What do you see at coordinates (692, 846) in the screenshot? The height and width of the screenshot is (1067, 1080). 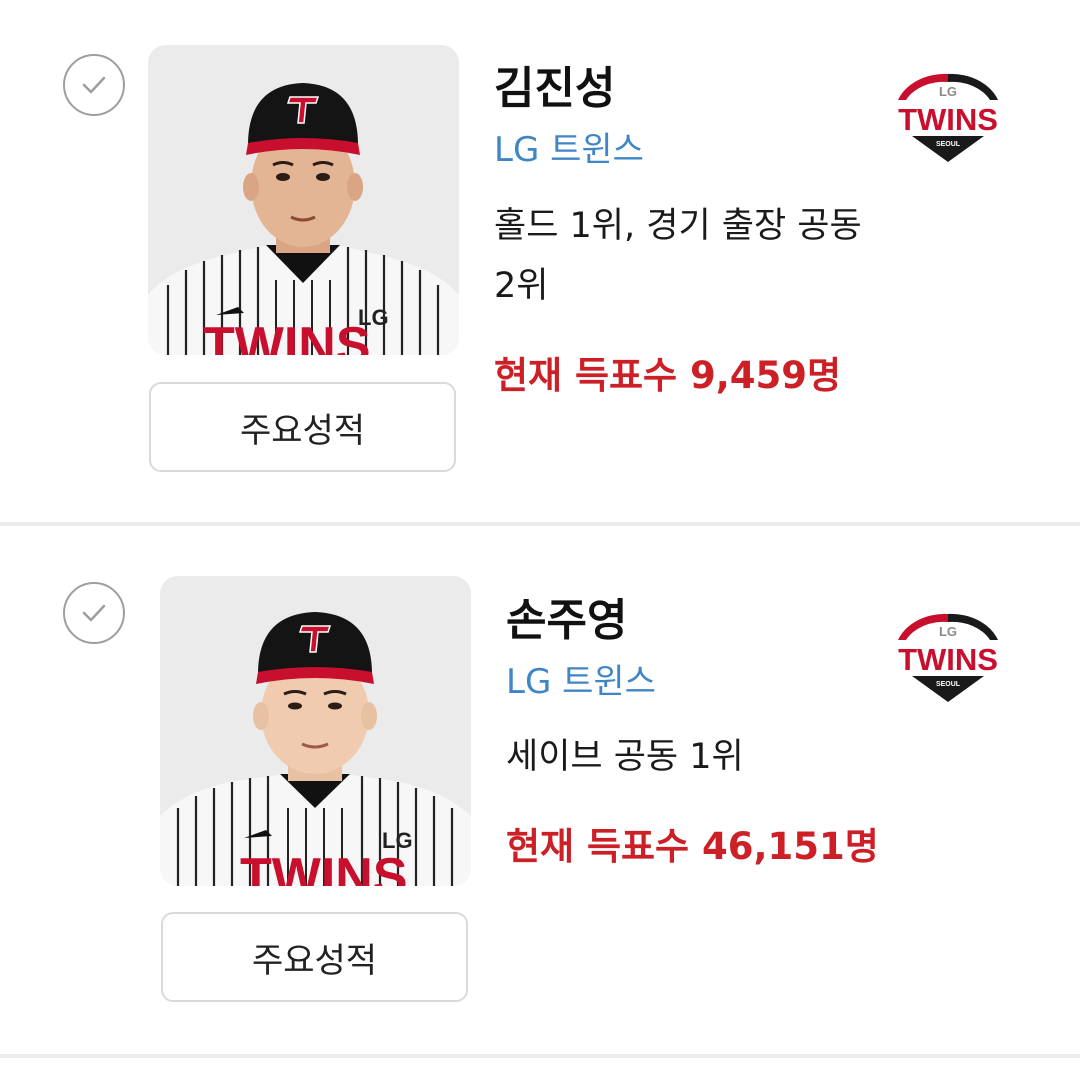 I see `vote-count: 현재 득표수 46,151명` at bounding box center [692, 846].